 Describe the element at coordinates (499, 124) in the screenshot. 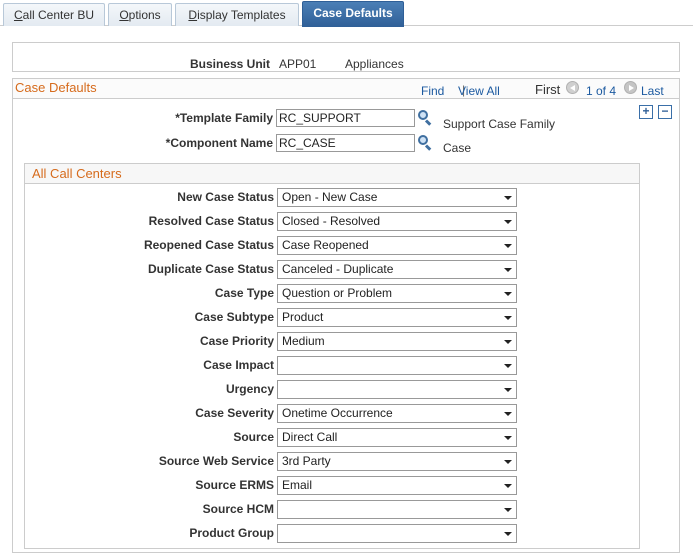

I see `template-family-description: Support Case Family` at that location.